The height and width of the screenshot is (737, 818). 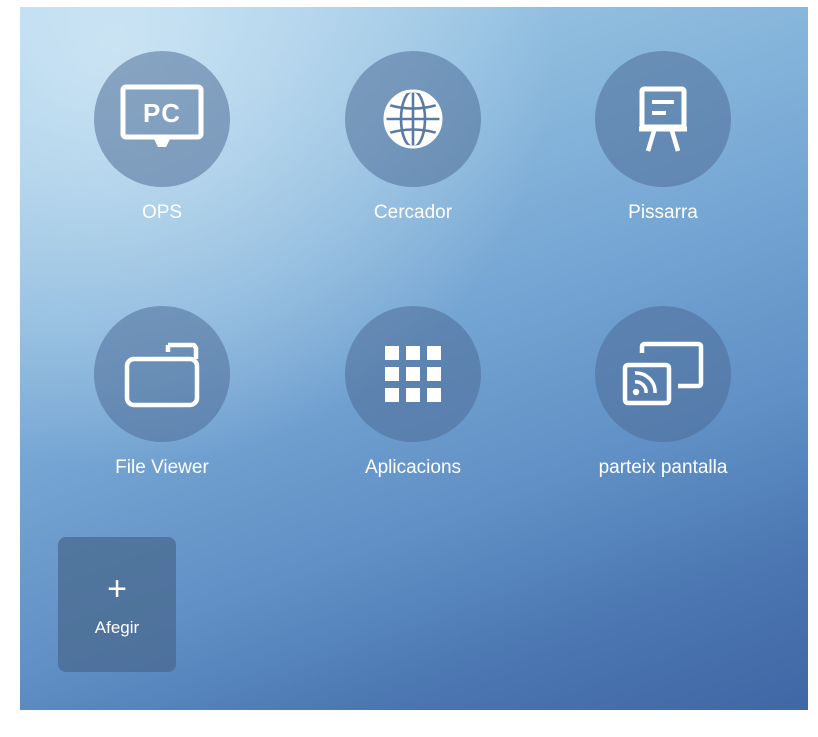 I want to click on app-cercador: Cercador, so click(x=413, y=137).